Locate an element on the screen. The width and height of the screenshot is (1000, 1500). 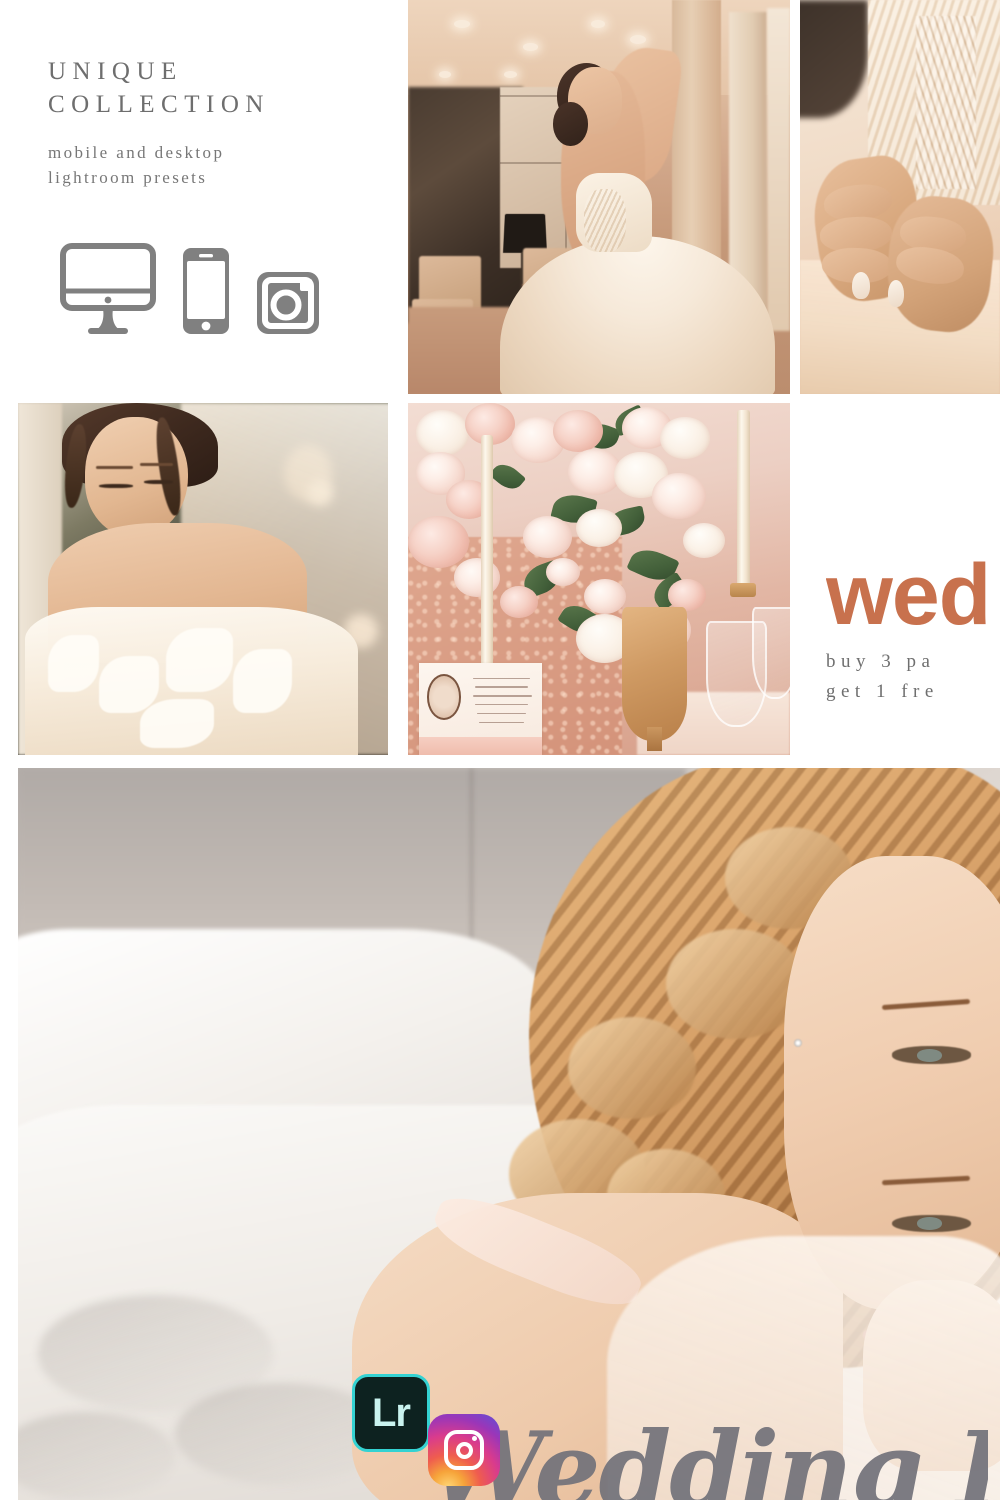
gallery-photo-bride-hands-lace is located at coordinates (900, 197).